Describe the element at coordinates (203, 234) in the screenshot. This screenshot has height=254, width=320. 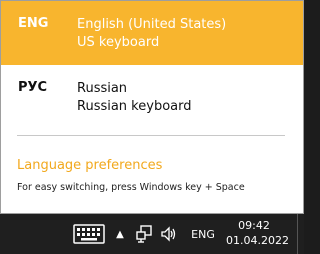
I see `input-language-indicator: ENG` at that location.